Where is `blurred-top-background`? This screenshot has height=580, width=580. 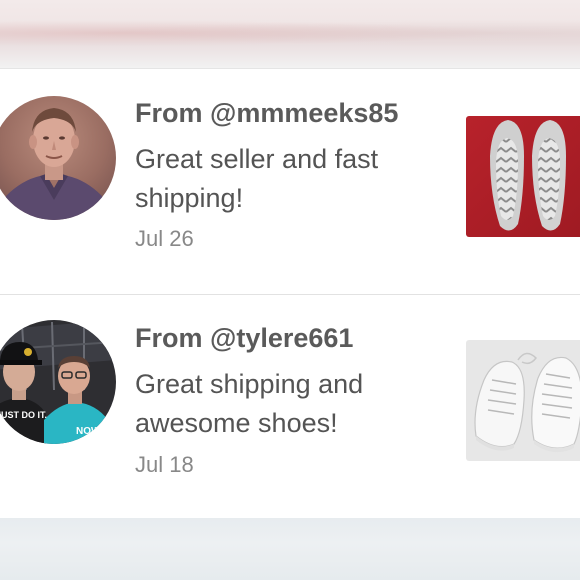 blurred-top-background is located at coordinates (290, 34).